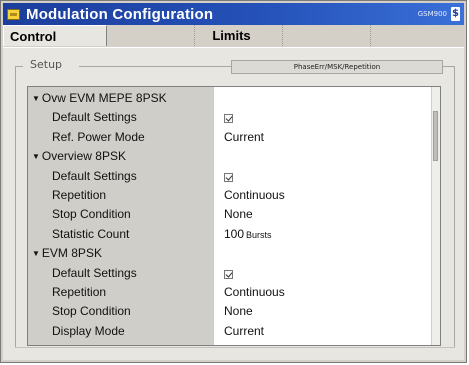 This screenshot has height=365, width=469. I want to click on title-bar: Modulation Configuration GSM900 $, so click(233, 14).